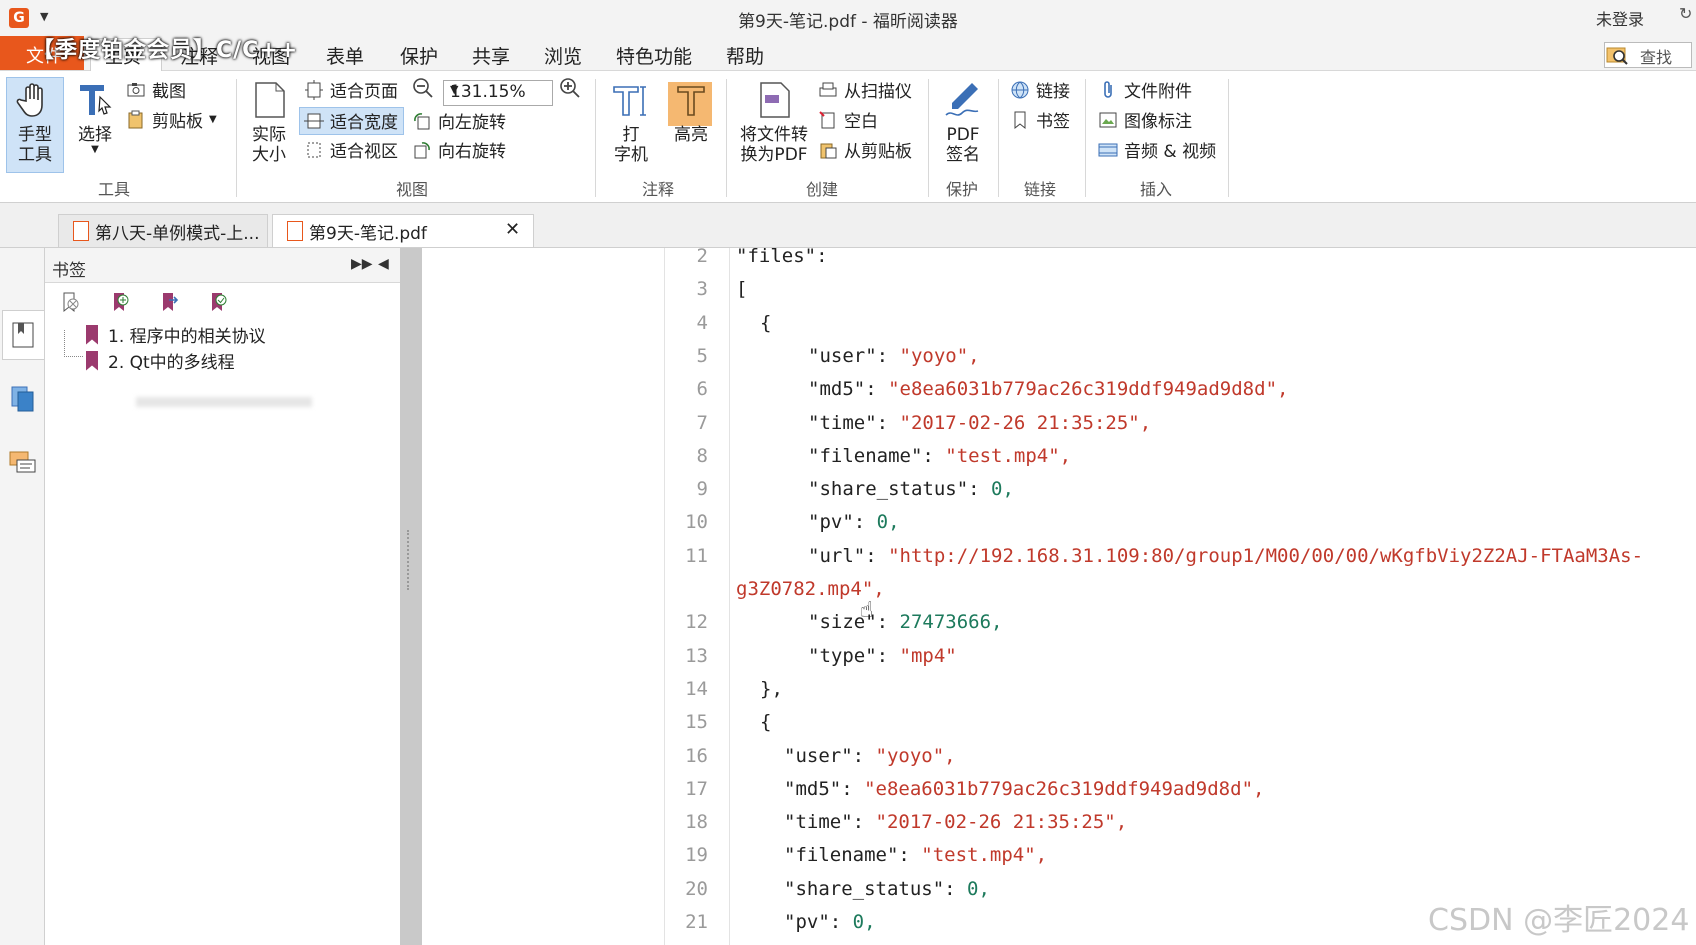  Describe the element at coordinates (269, 122) in the screenshot. I see `actual-size-button: 实际 大小` at that location.